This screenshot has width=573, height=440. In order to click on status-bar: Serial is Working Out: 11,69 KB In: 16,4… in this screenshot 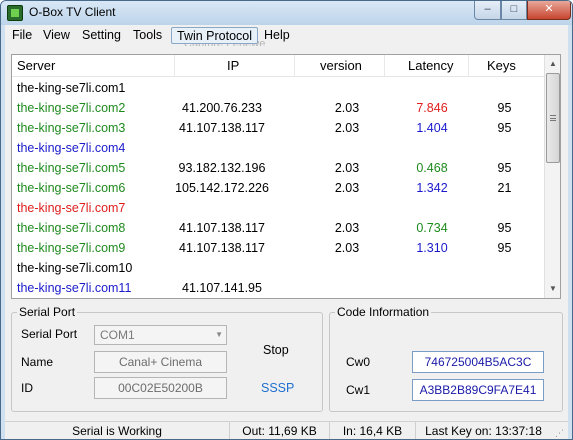, I will do `click(286, 430)`.